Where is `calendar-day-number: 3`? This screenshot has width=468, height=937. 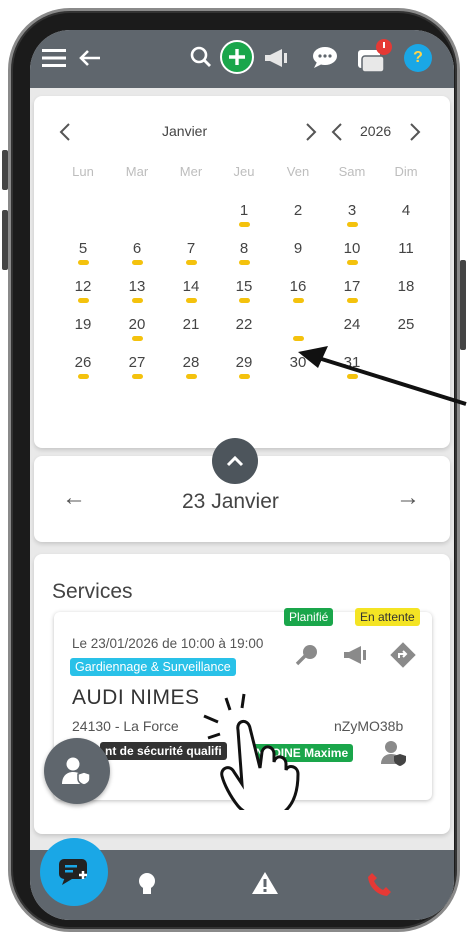
calendar-day-number: 3 is located at coordinates (352, 210).